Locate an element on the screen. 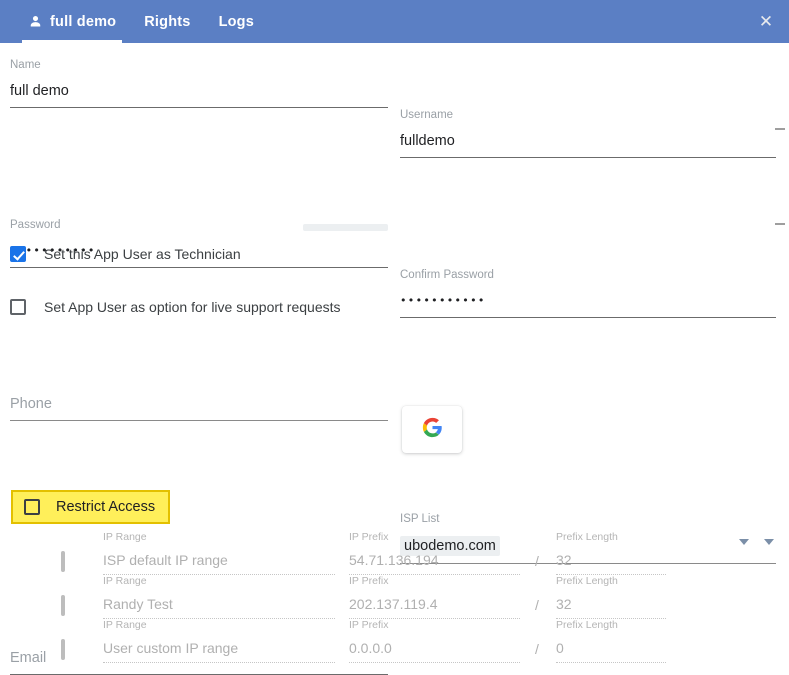  confirm-password-field: Confirm Password ••••••••••• is located at coordinates (588, 293).